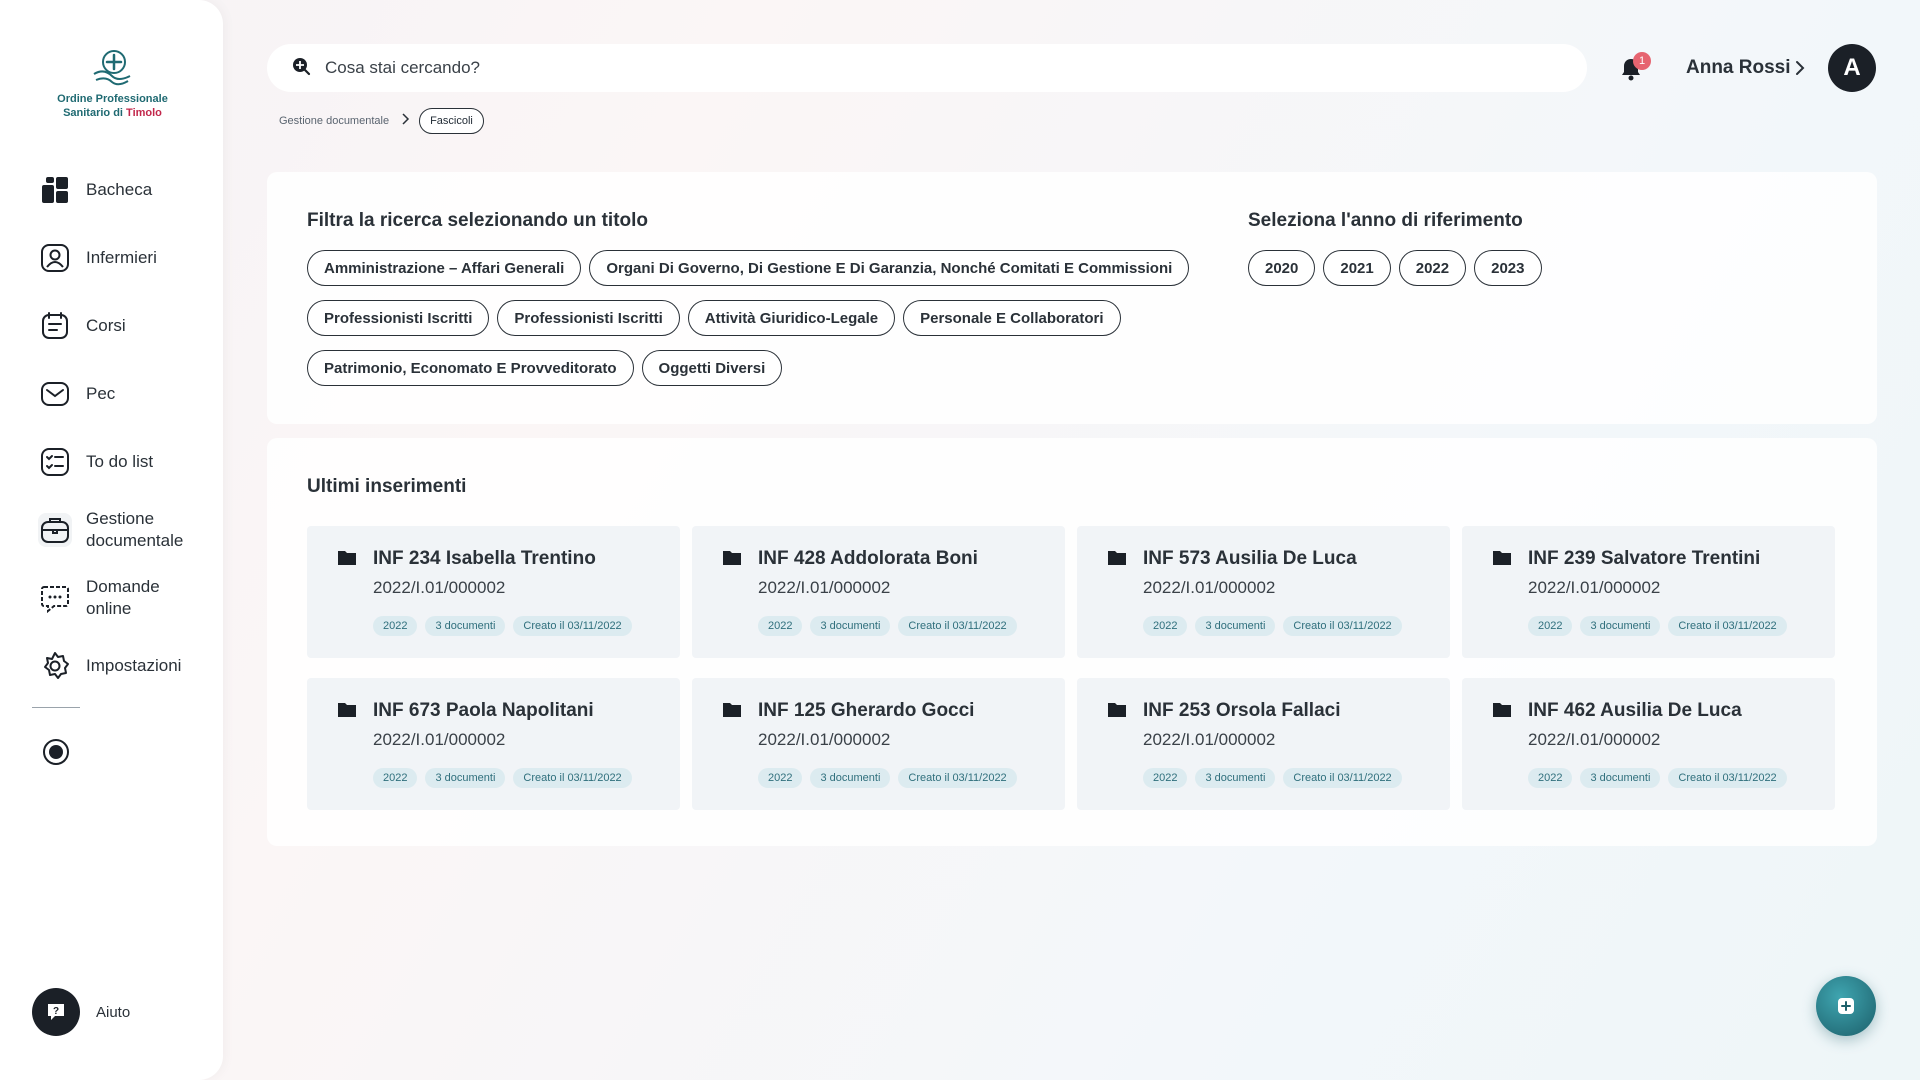 The image size is (1920, 1080). Describe the element at coordinates (1012, 318) in the screenshot. I see `title-chip: Personale E Collaboratori` at that location.